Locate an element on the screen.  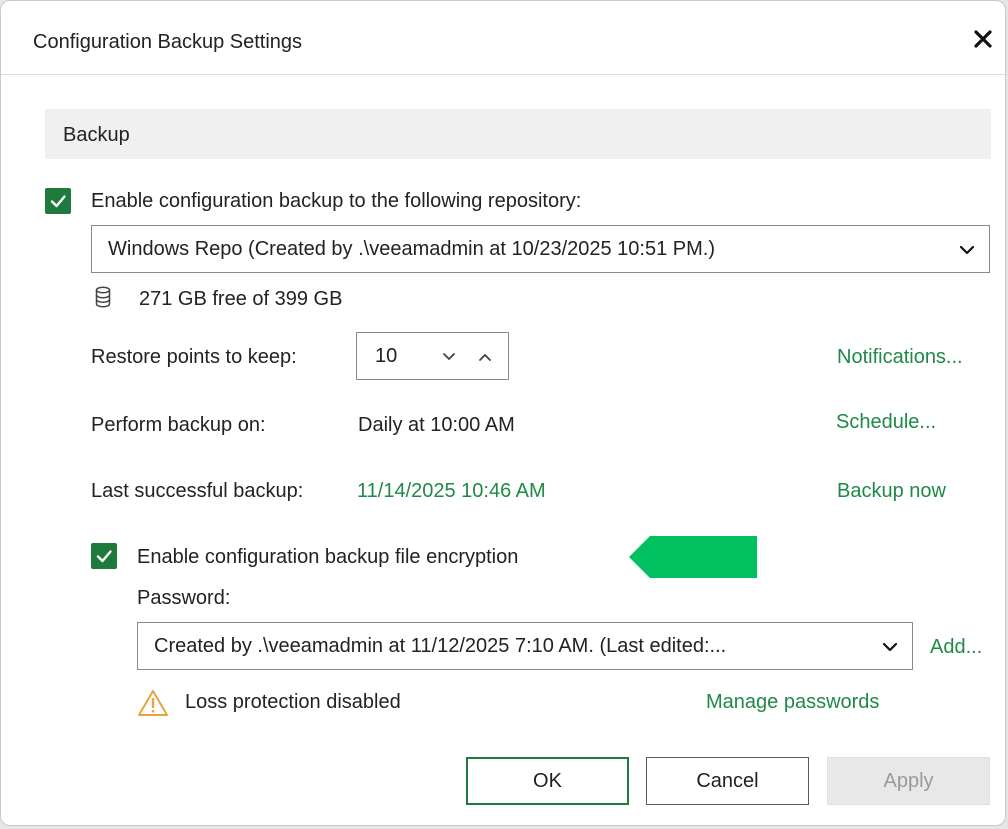
dialog-title: Configuration Backup Settings is located at coordinates (168, 42).